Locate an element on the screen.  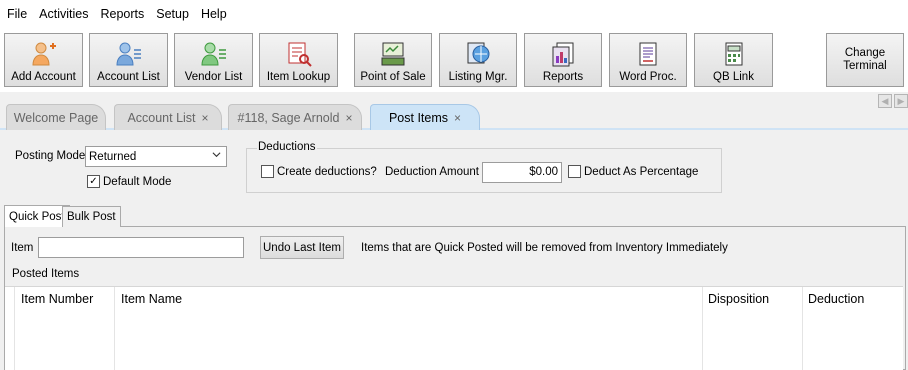
tab-account-list: Account List × is located at coordinates (168, 117).